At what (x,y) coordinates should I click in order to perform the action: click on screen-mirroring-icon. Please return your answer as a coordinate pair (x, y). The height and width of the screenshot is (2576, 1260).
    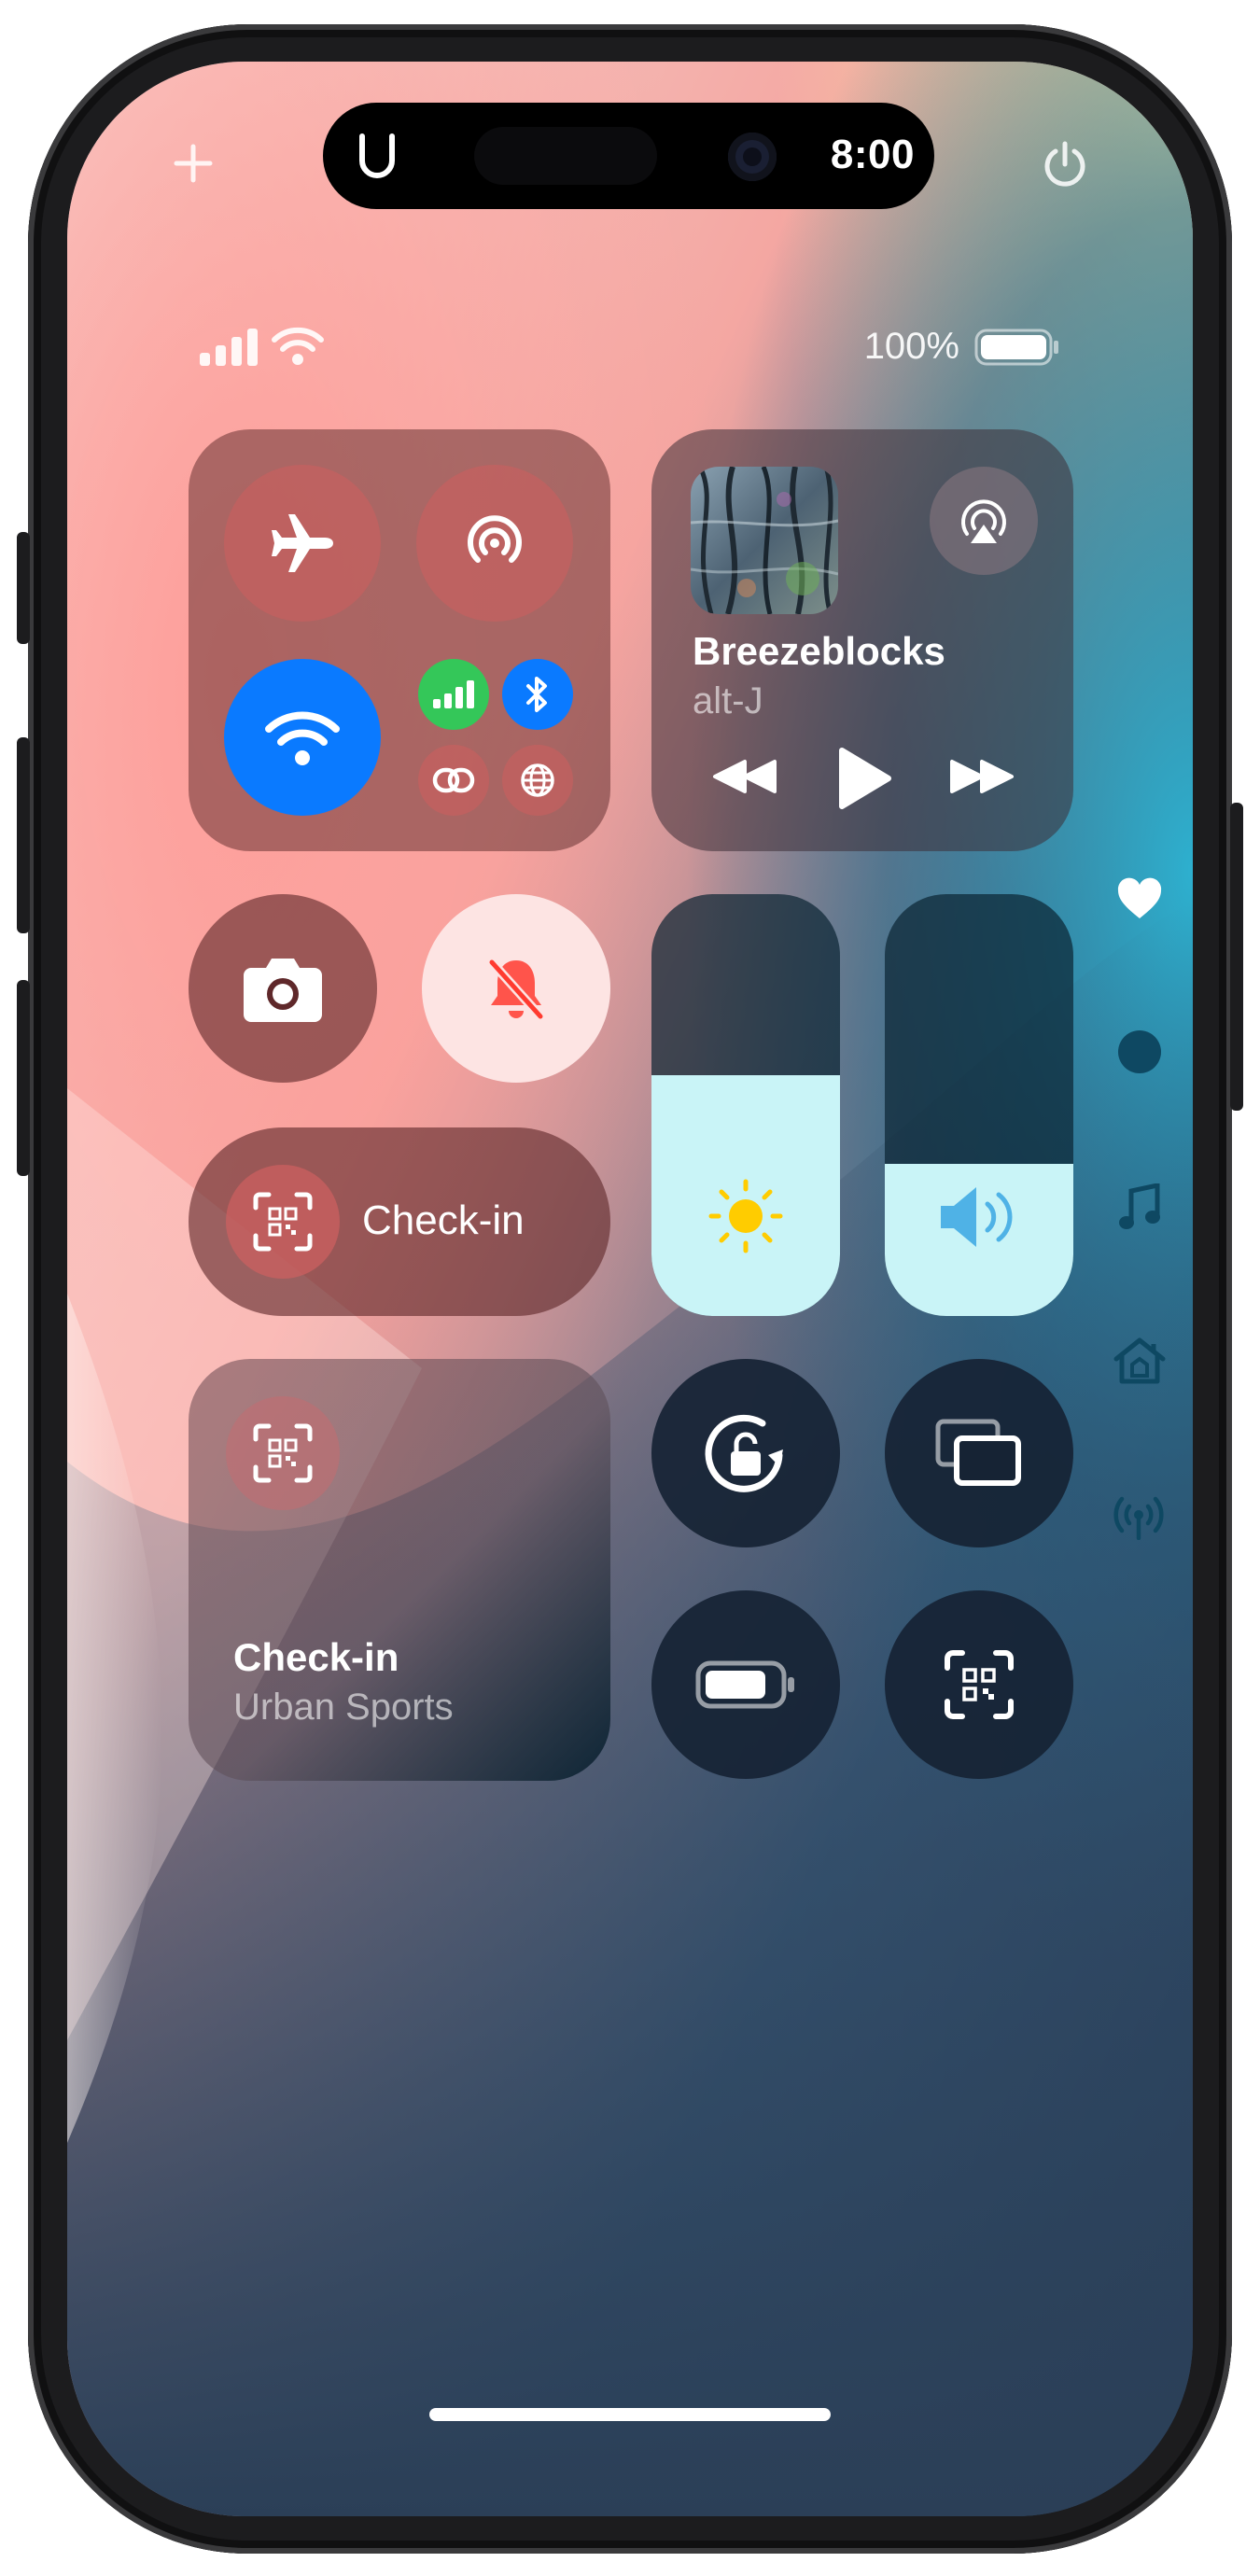
    Looking at the image, I should click on (978, 1452).